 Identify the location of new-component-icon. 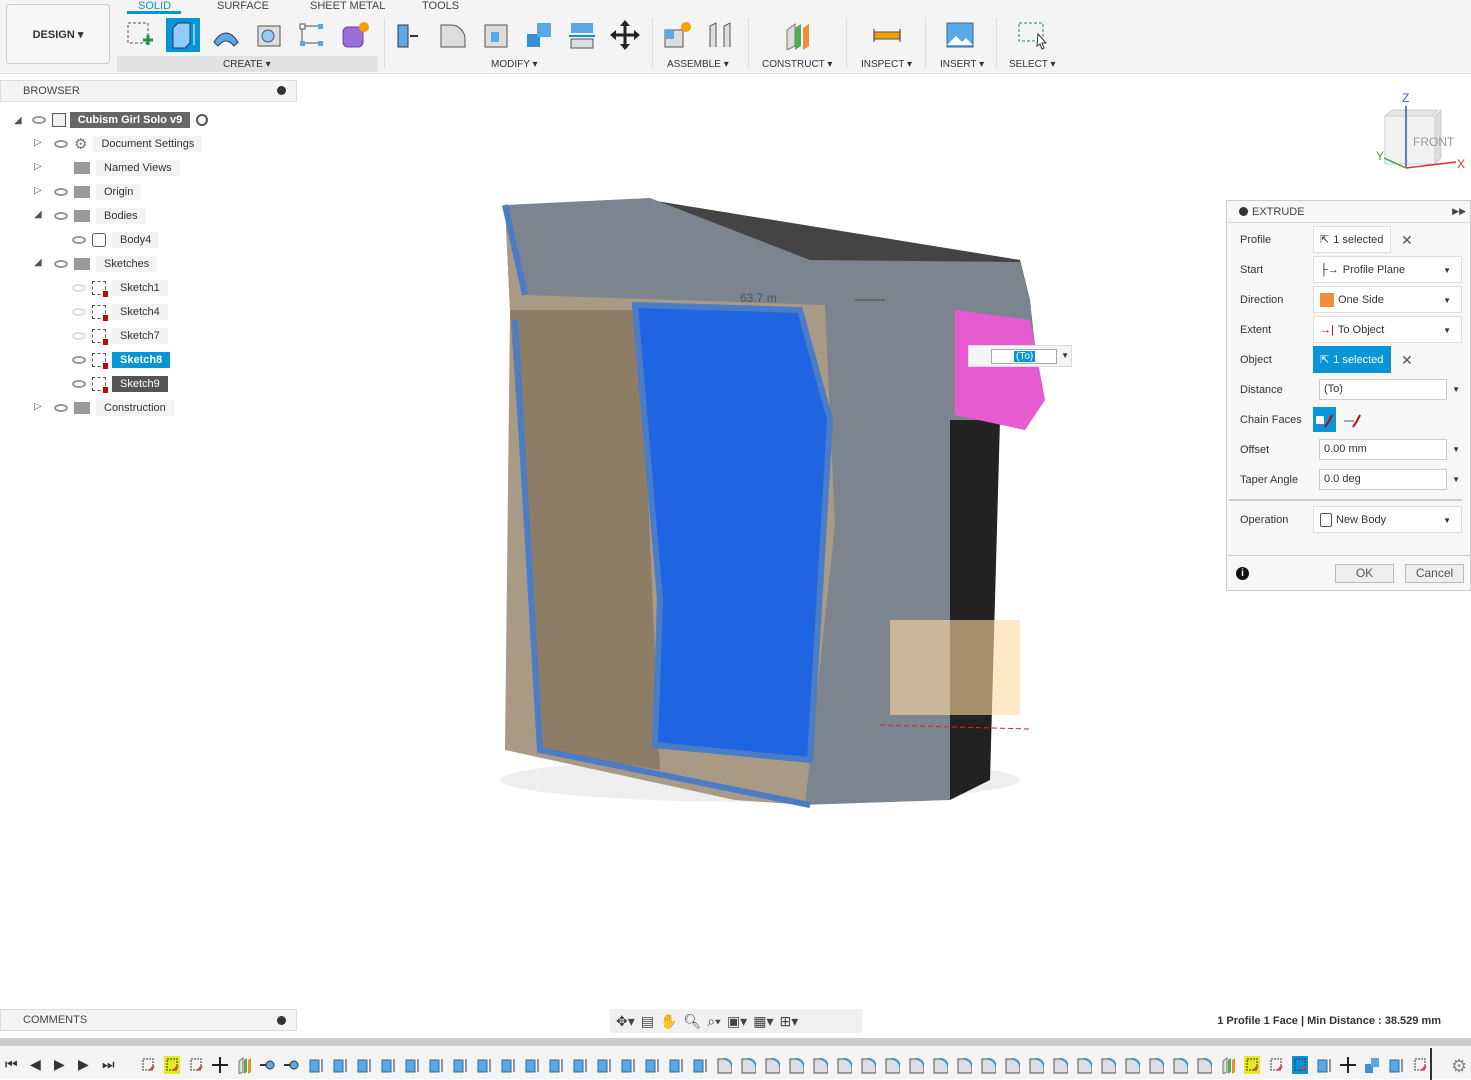
(677, 35).